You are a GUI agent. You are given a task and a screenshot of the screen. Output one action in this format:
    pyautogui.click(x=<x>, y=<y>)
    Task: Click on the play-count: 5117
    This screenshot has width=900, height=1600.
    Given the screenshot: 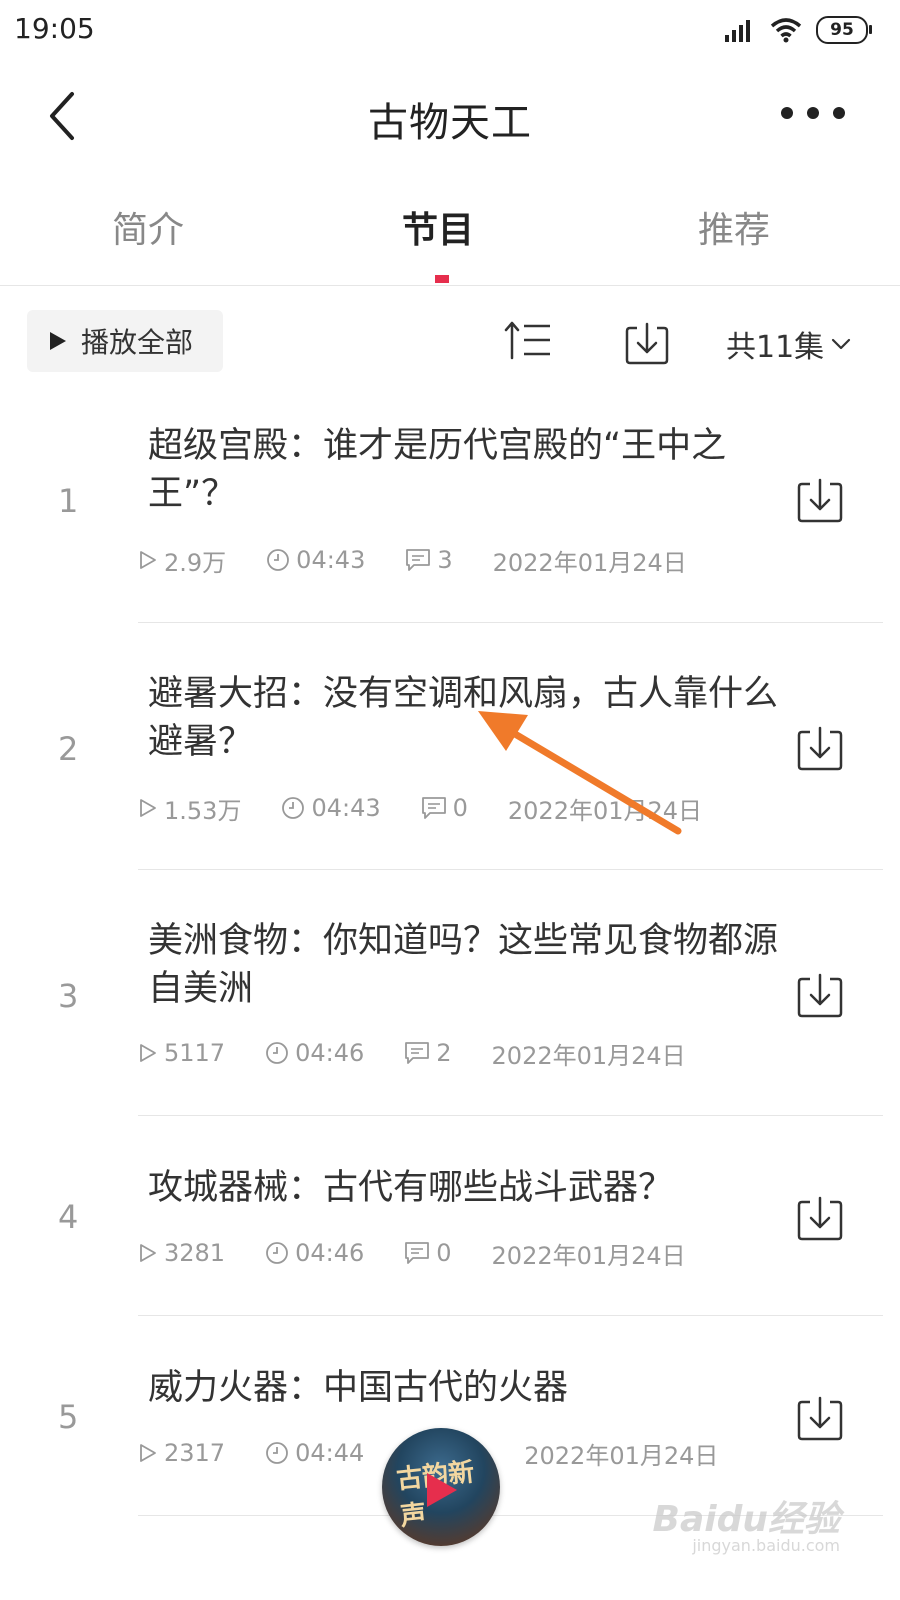 What is the action you would take?
    pyautogui.click(x=181, y=1053)
    